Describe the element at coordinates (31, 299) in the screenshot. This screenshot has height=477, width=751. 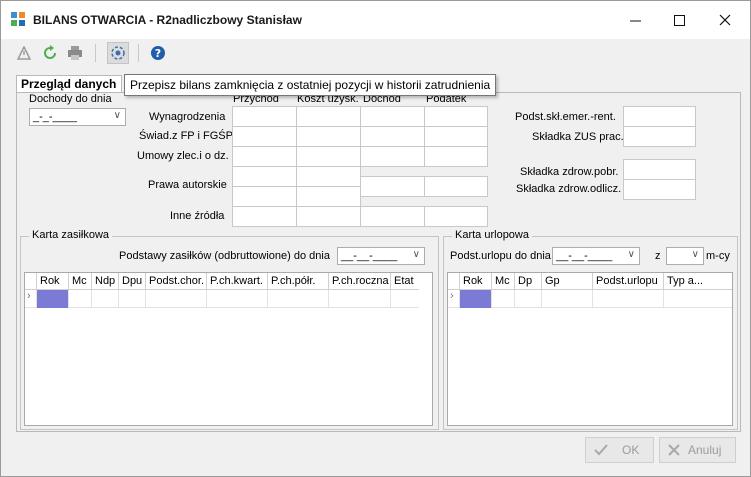
I see `row-indicator-icon: ›` at that location.